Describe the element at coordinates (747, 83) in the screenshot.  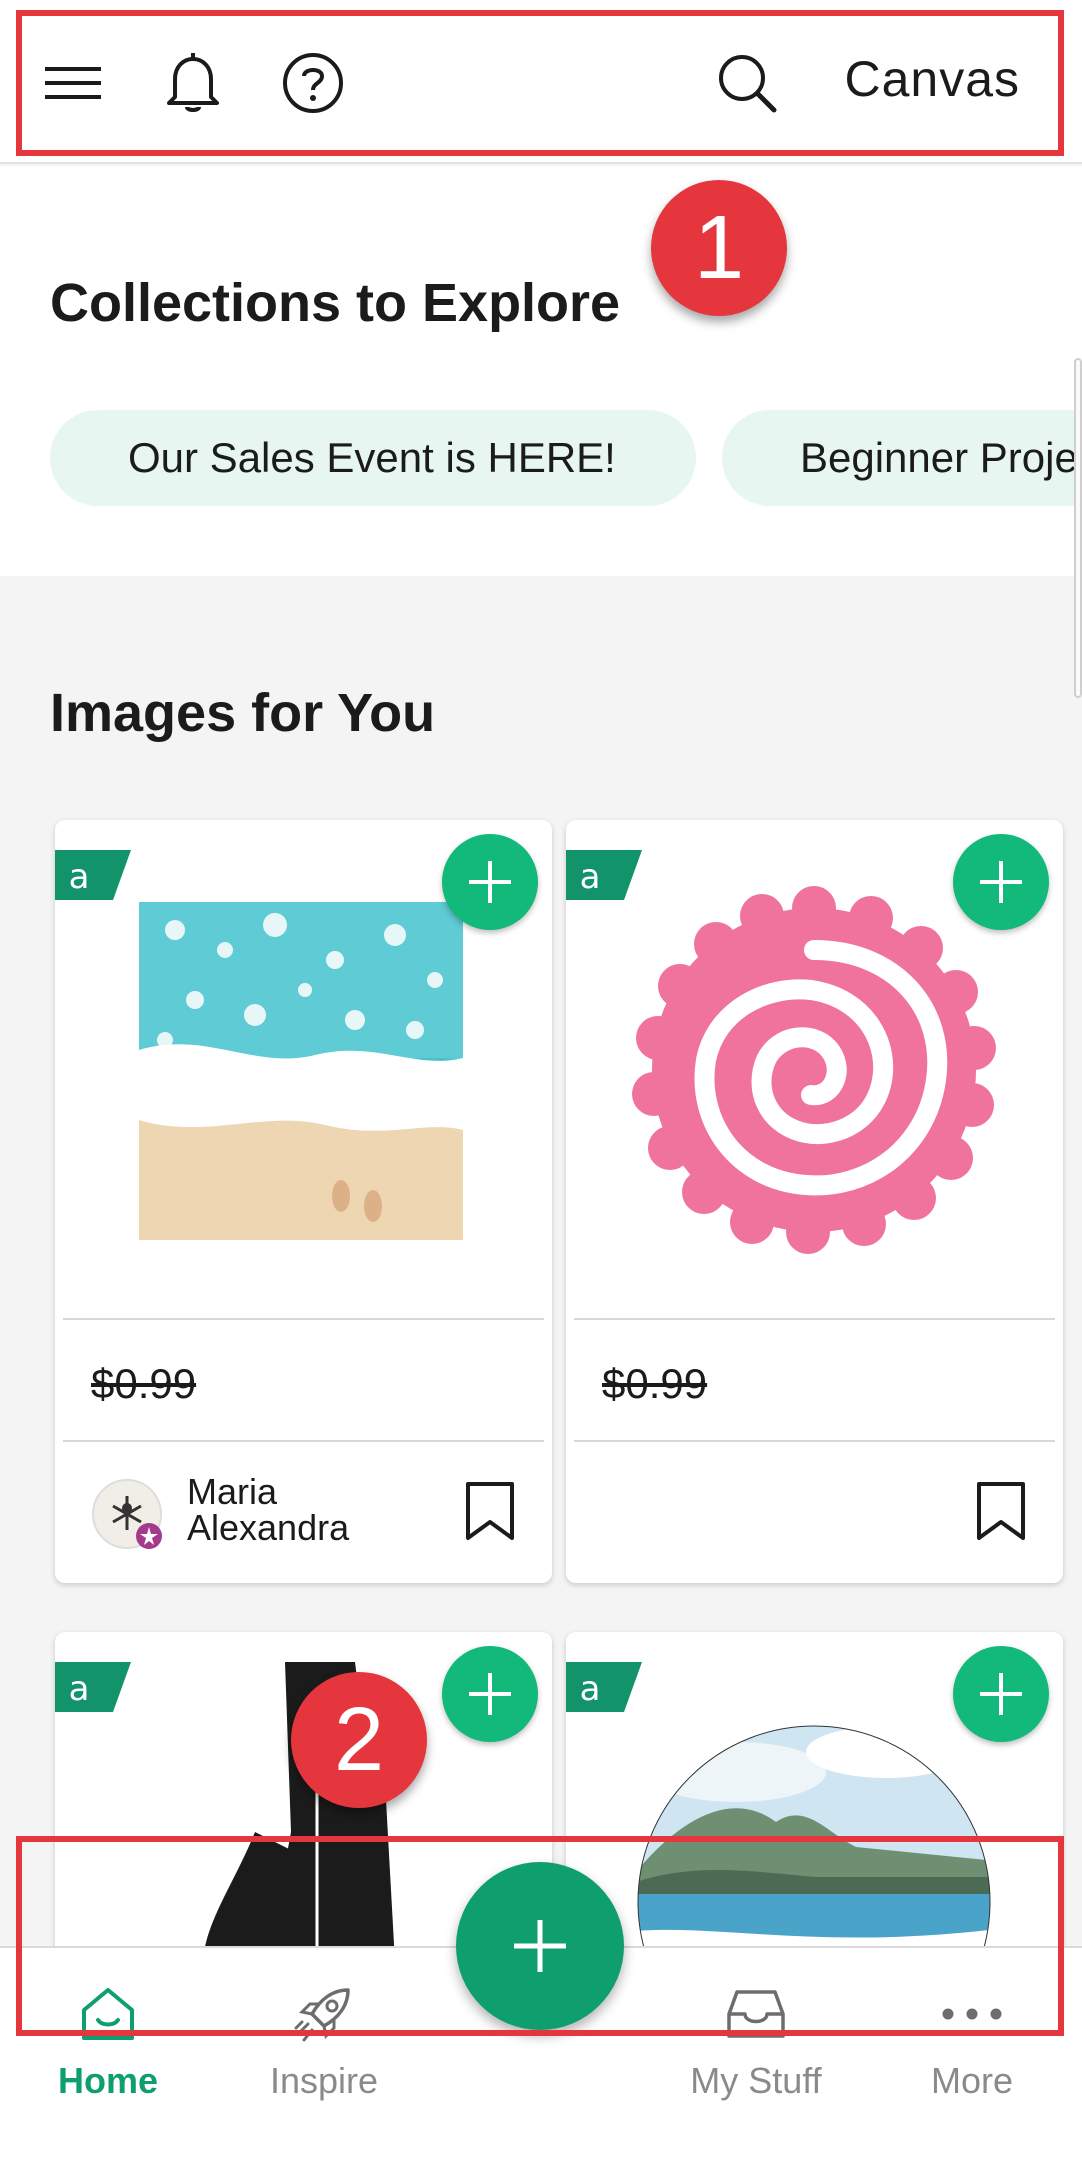
I see `search-icon` at that location.